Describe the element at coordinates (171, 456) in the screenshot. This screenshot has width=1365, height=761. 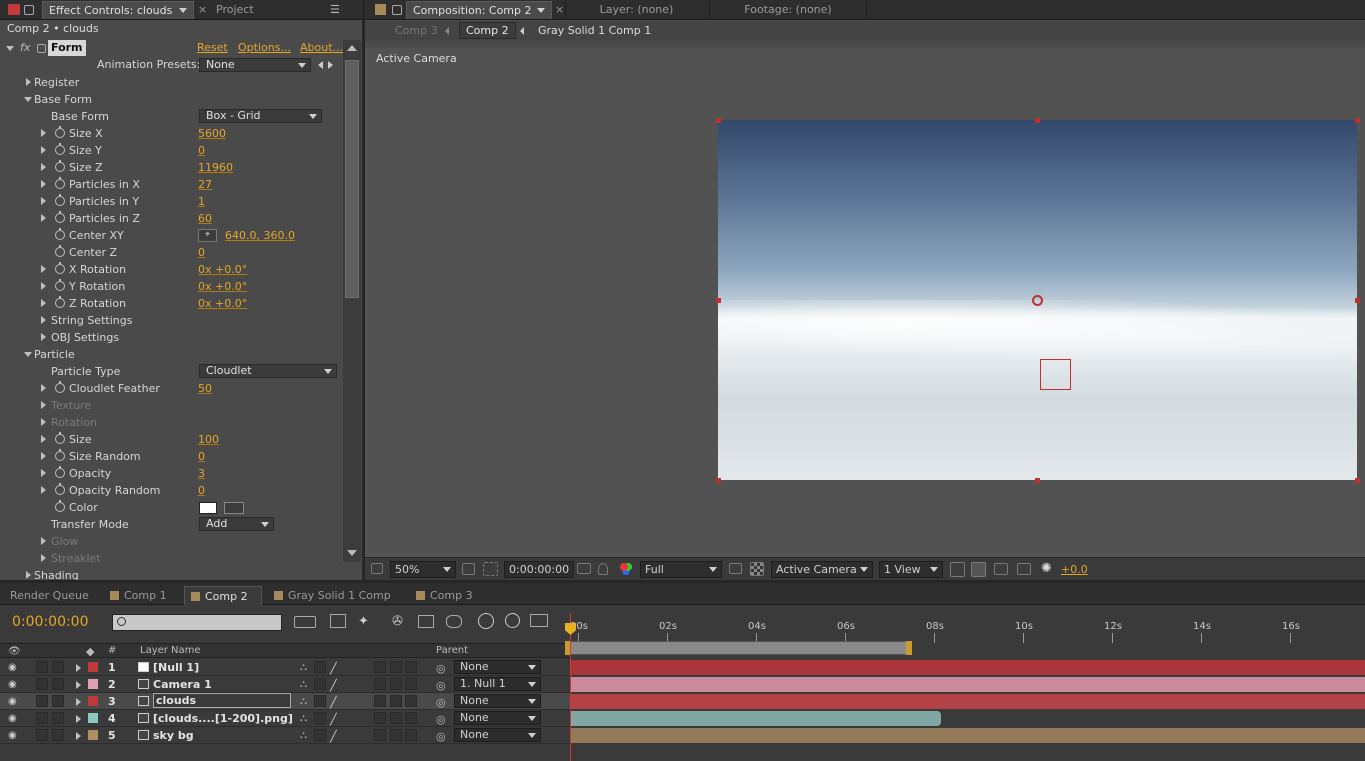
I see `property-row: Size Random 0` at that location.